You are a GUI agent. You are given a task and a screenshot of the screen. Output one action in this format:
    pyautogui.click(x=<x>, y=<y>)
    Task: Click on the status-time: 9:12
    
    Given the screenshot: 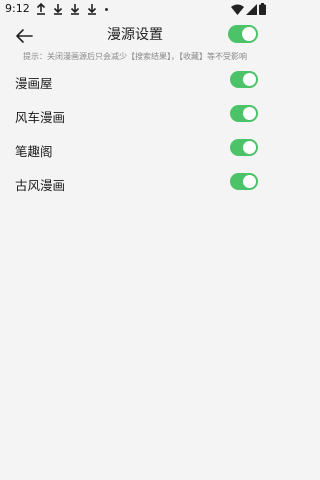 What is the action you would take?
    pyautogui.click(x=17, y=8)
    